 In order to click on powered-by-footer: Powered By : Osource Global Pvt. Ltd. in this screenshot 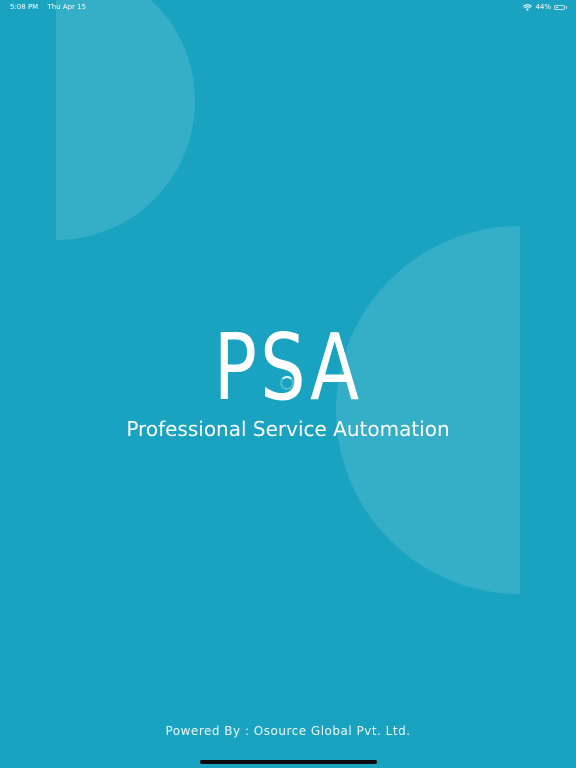, I will do `click(288, 731)`.